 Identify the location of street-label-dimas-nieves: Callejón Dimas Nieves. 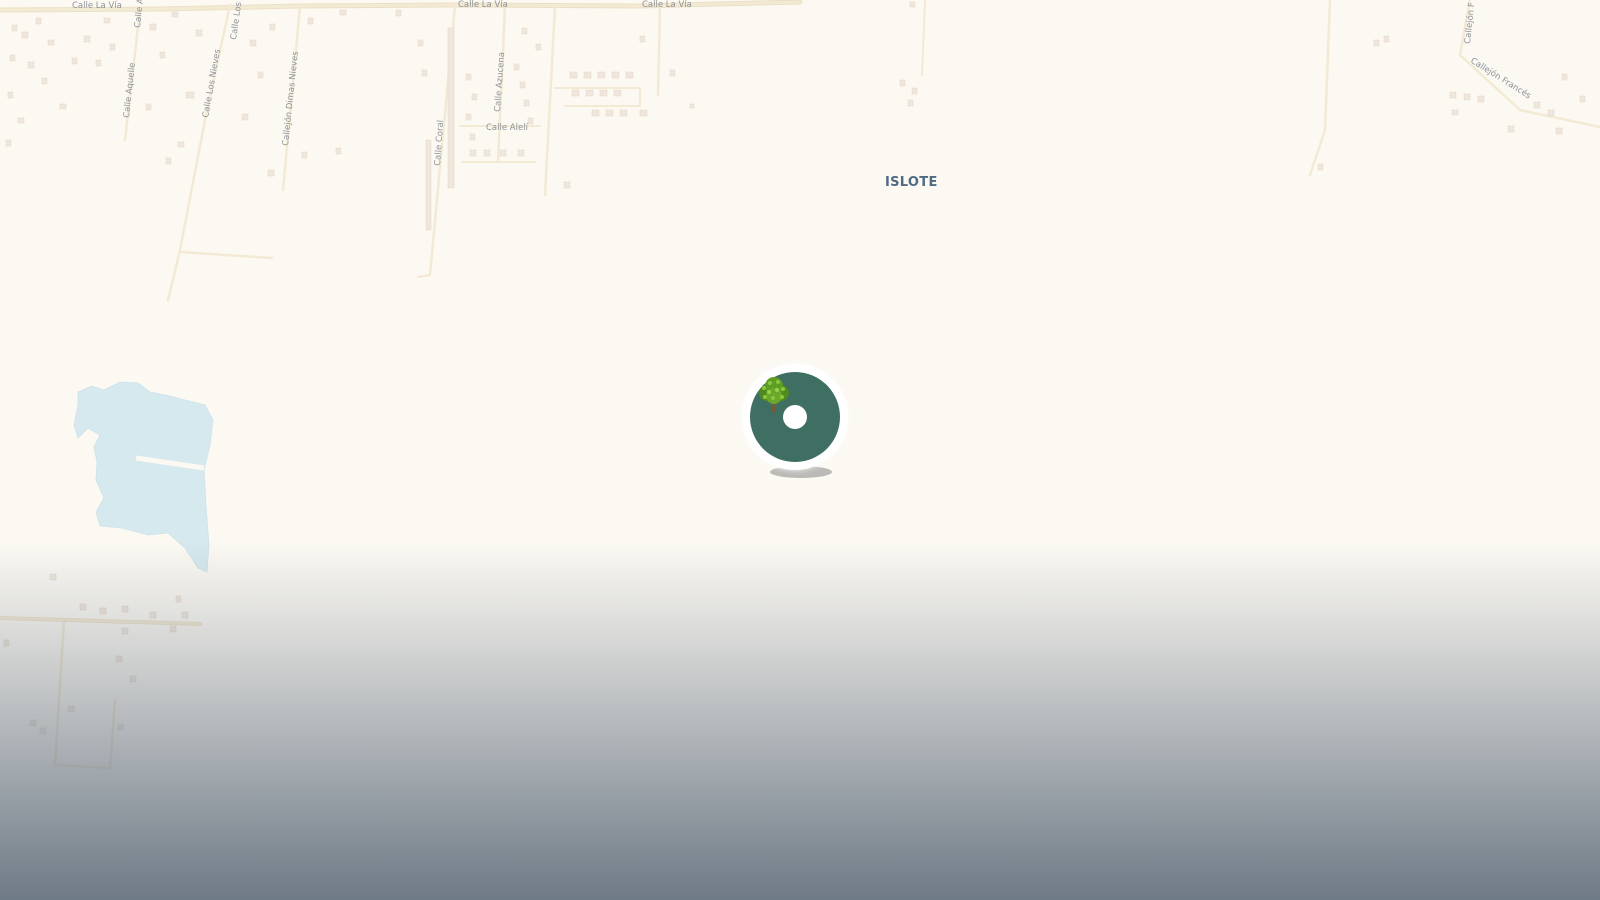
(290, 98).